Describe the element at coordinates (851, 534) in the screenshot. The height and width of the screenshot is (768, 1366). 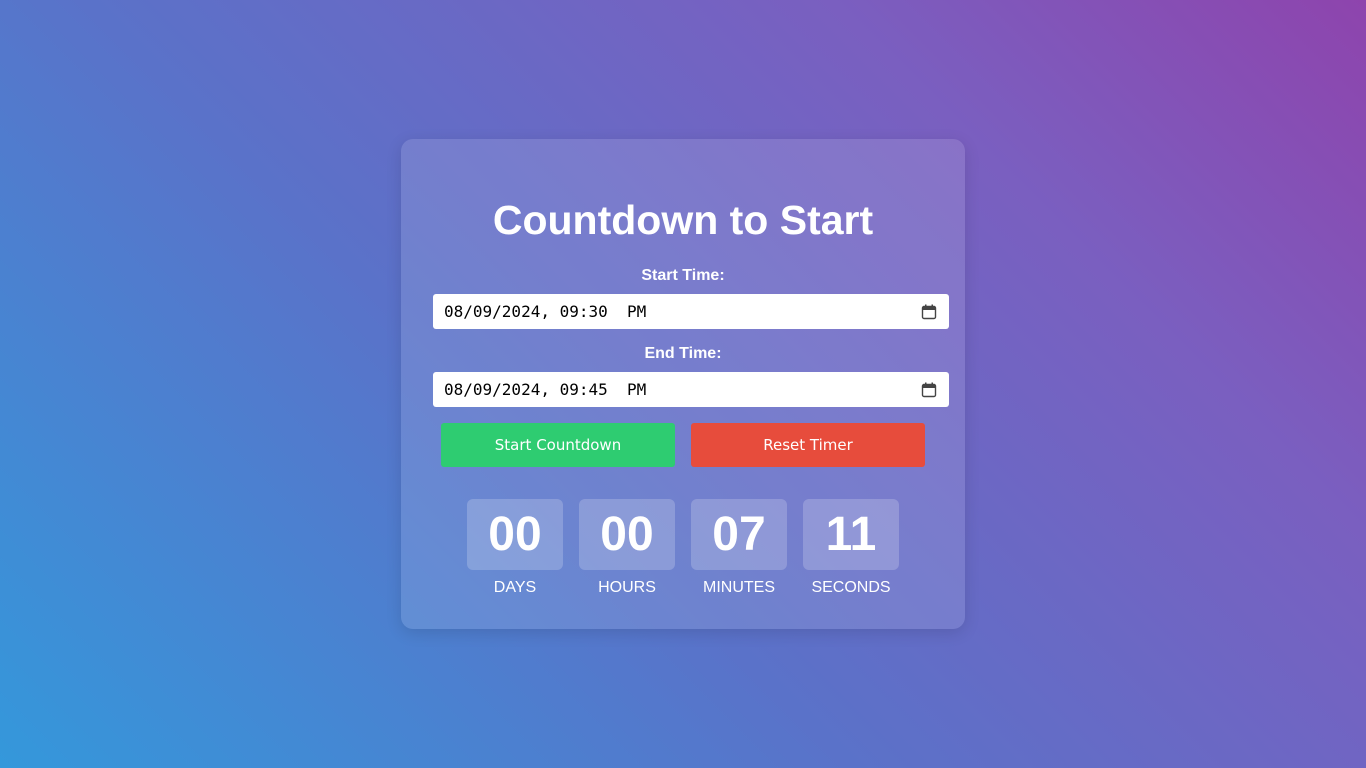
I see `seconds-value: 11` at that location.